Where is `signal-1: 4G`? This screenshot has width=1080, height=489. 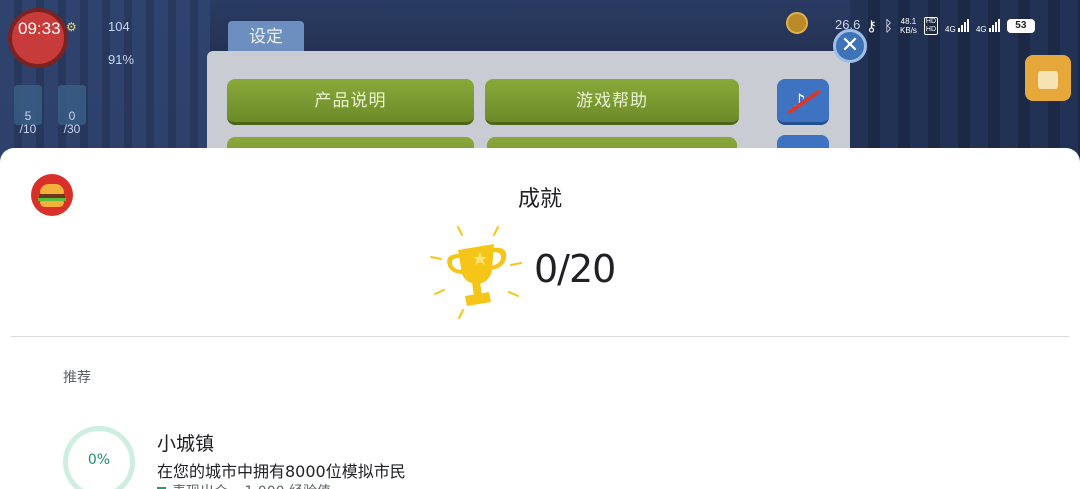
signal-1: 4G is located at coordinates (957, 26).